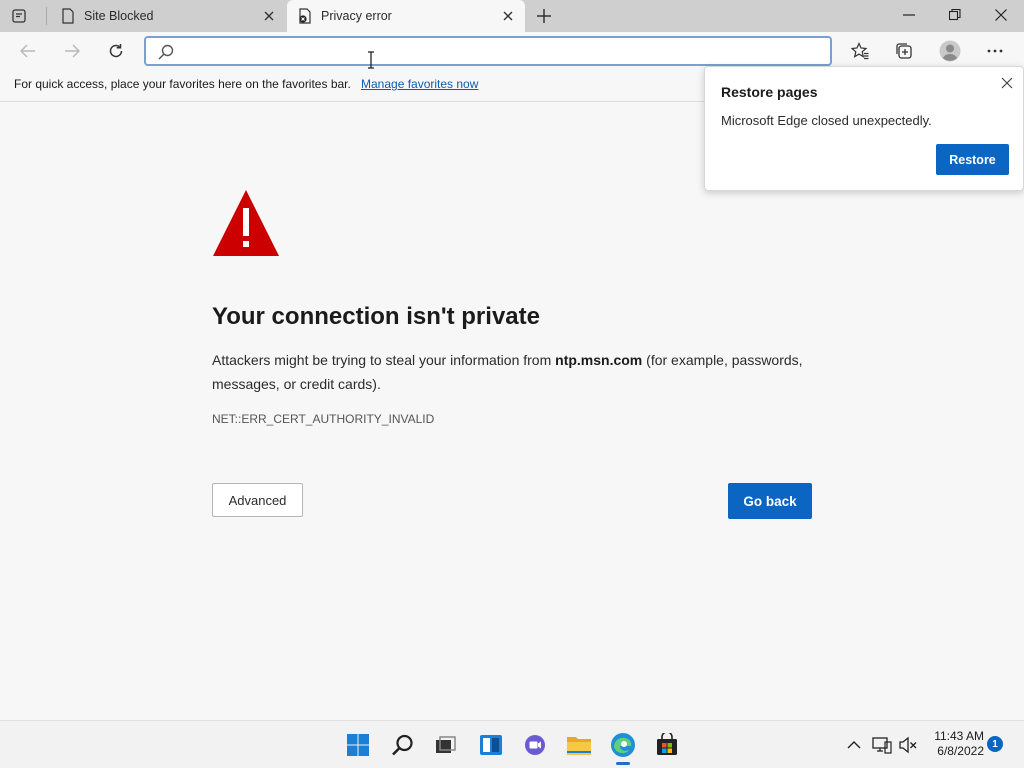  What do you see at coordinates (909, 15) in the screenshot?
I see `minimize-icon` at bounding box center [909, 15].